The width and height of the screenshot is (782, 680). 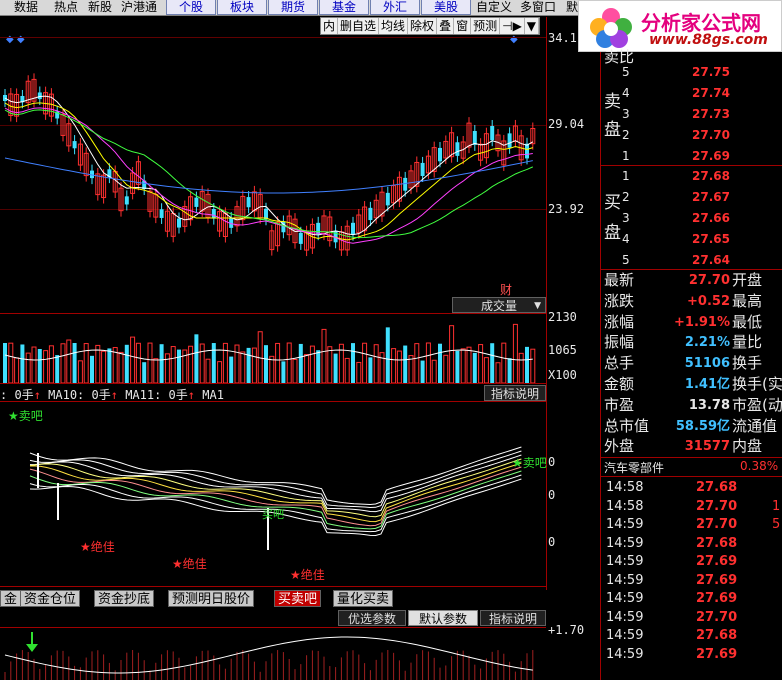 I want to click on toolbar-window: 窗, so click(x=463, y=26).